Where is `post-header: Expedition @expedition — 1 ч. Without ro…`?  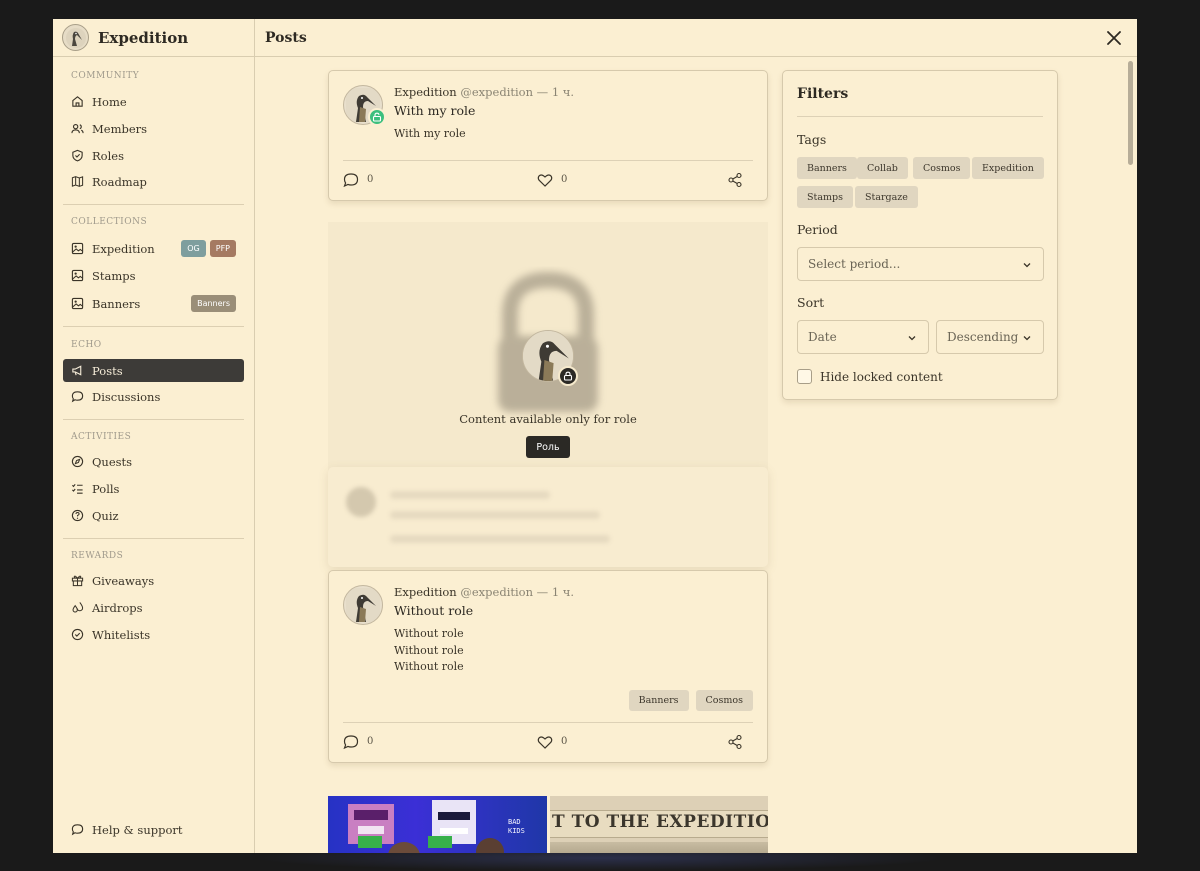
post-header: Expedition @expedition — 1 ч. Without ro… is located at coordinates (458, 630).